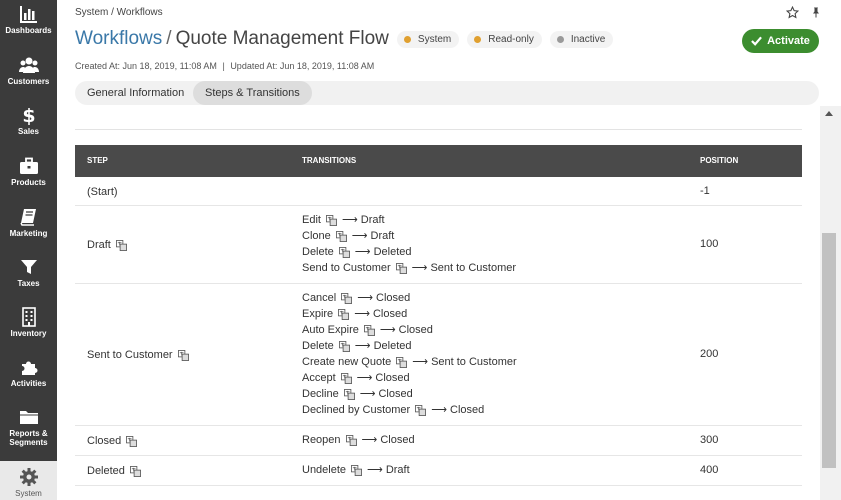  I want to click on transition-target: Closed, so click(392, 378).